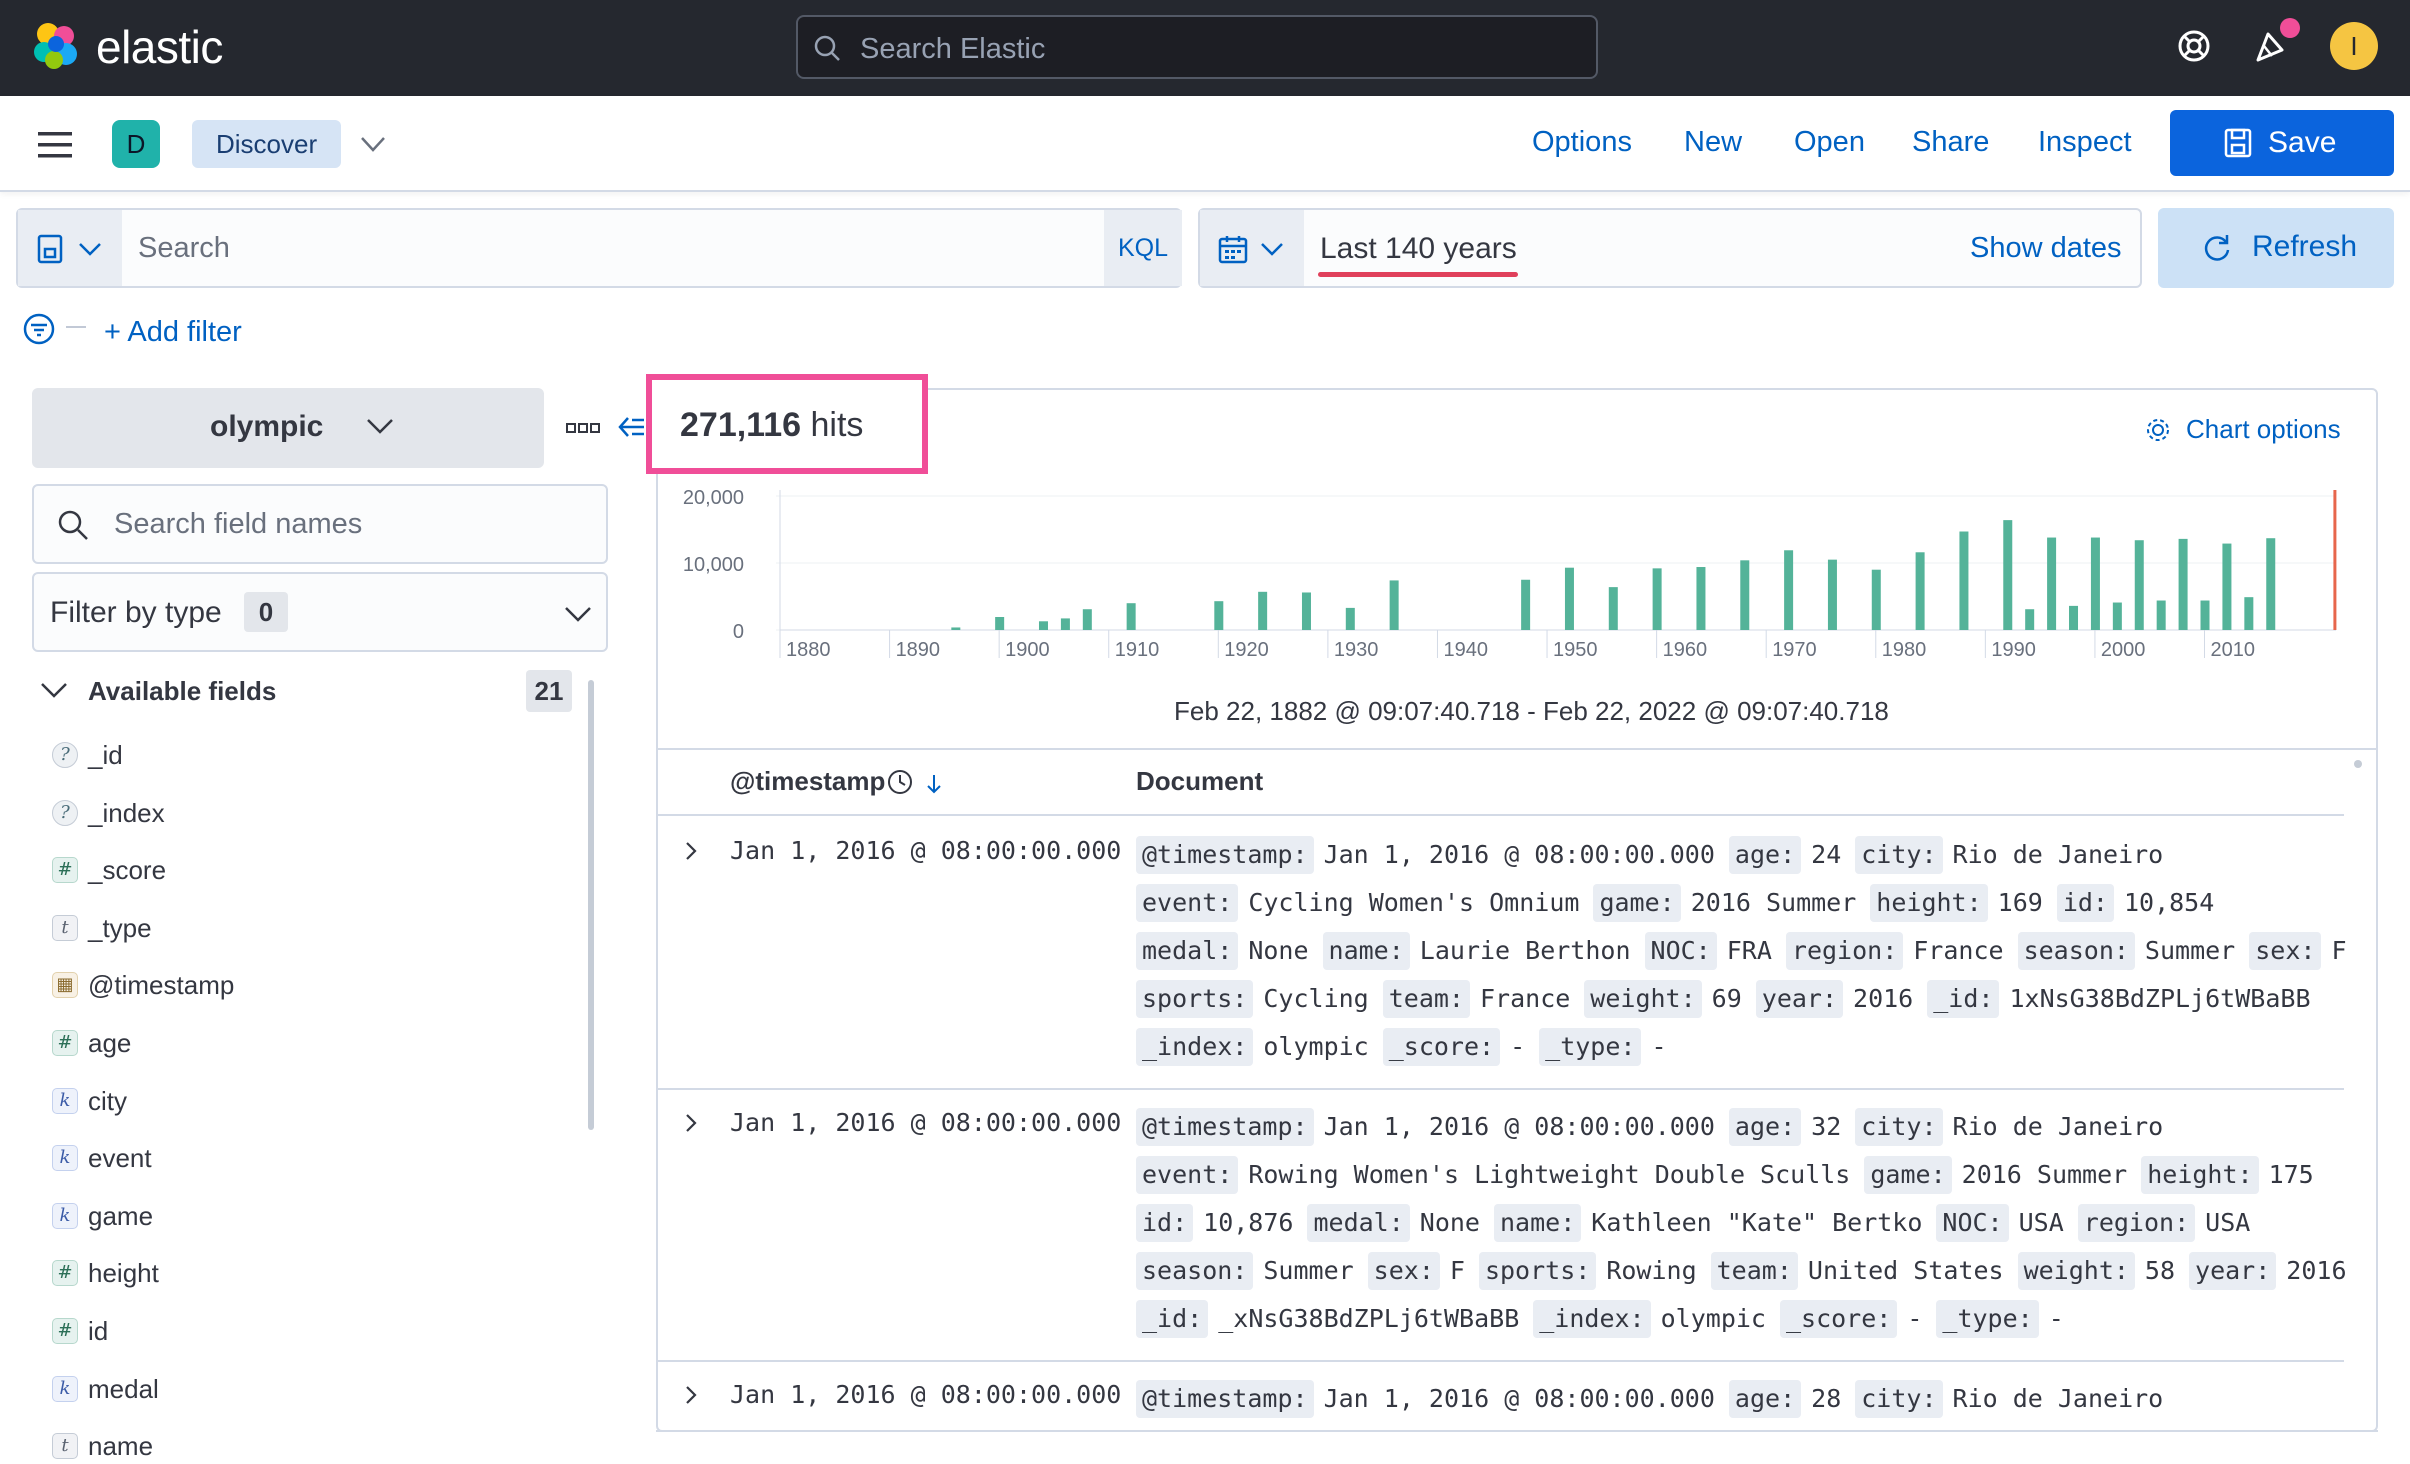 The image size is (2410, 1464). What do you see at coordinates (161, 985) in the screenshot?
I see `field-name: @timestamp` at bounding box center [161, 985].